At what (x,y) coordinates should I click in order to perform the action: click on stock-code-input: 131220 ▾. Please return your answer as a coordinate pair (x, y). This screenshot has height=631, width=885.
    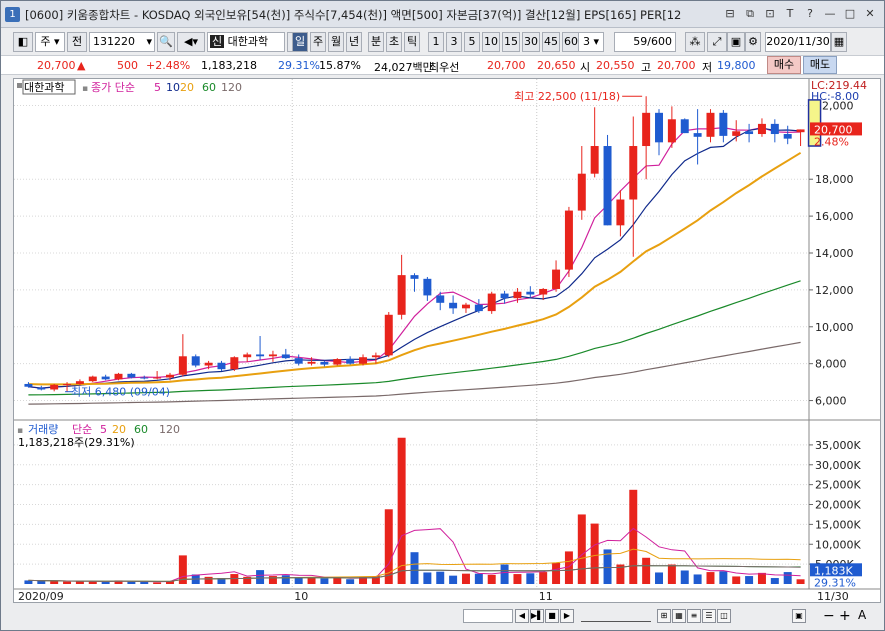
    Looking at the image, I should click on (122, 42).